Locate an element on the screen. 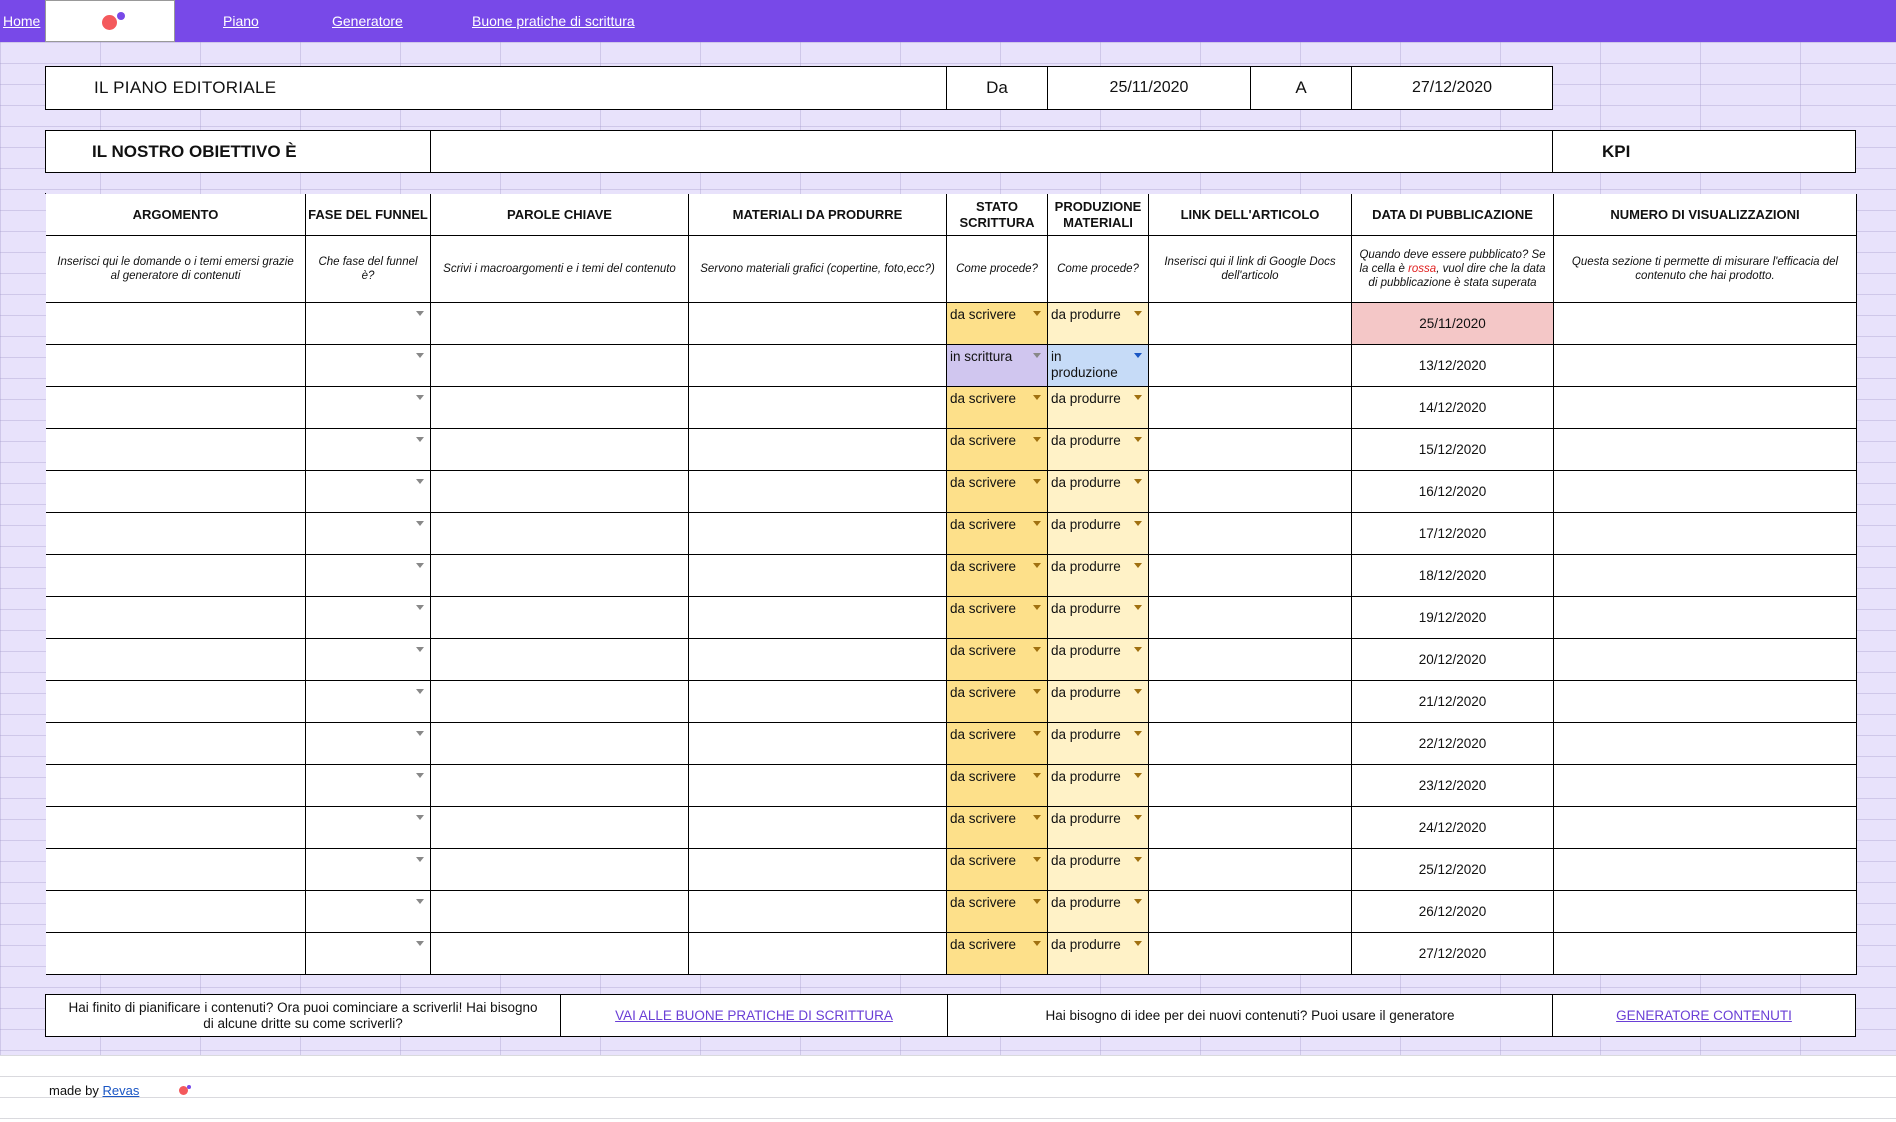 The image size is (1896, 1122). row-12-stato-scrittura: da scrivere is located at coordinates (997, 786).